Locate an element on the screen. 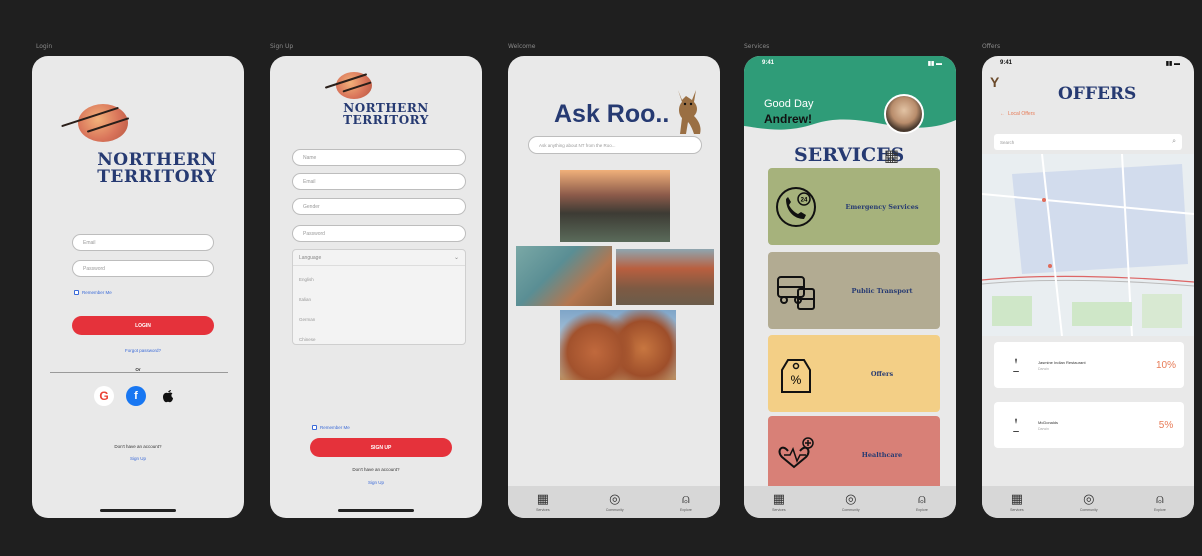  sign-in-link: Sign Up is located at coordinates (376, 482).